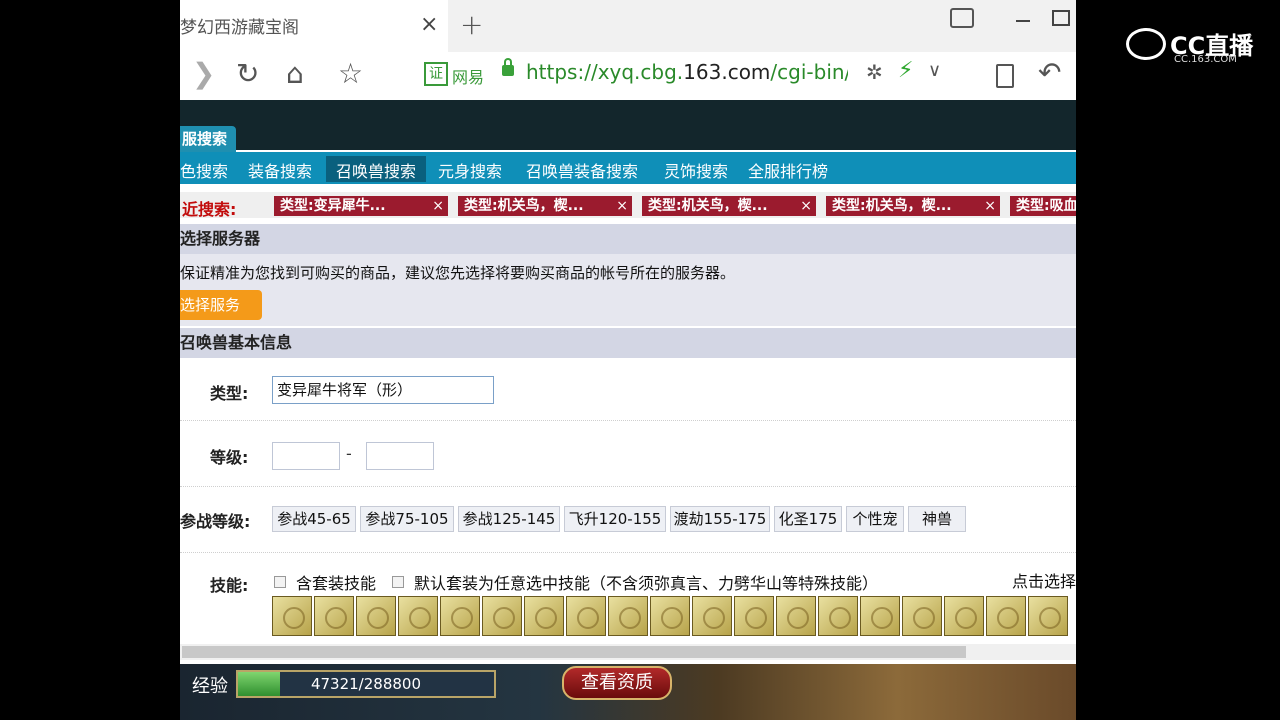  What do you see at coordinates (617, 683) in the screenshot?
I see `view-aptitude-button: 查看资质` at bounding box center [617, 683].